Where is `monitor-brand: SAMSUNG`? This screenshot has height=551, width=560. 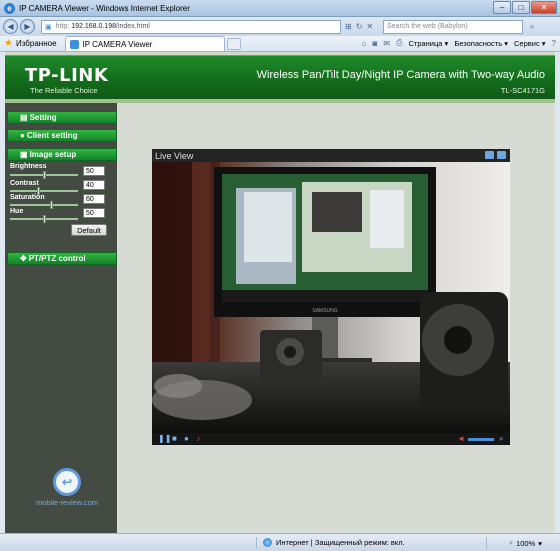
monitor-brand: SAMSUNG is located at coordinates (324, 311).